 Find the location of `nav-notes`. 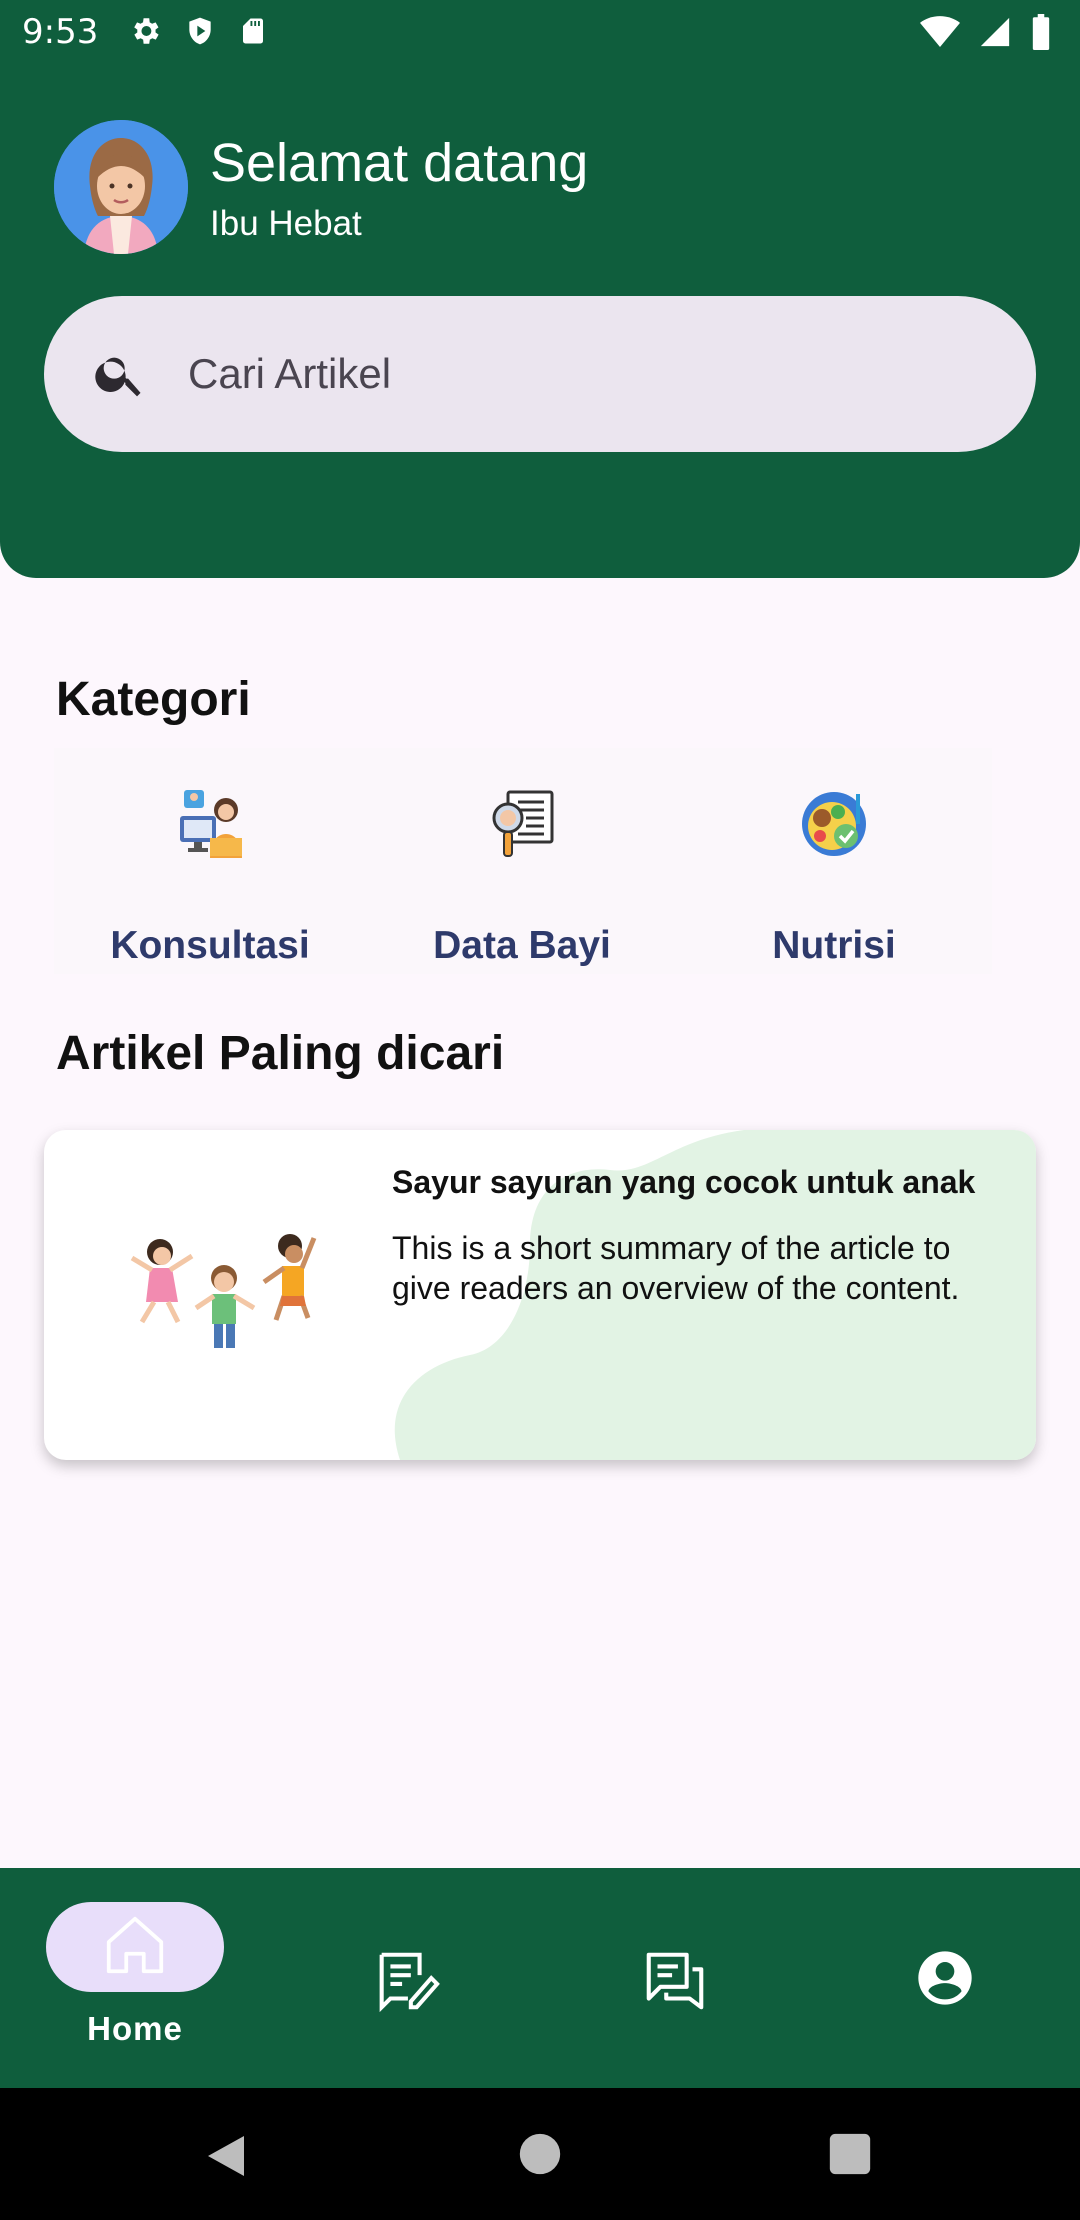

nav-notes is located at coordinates (405, 1978).